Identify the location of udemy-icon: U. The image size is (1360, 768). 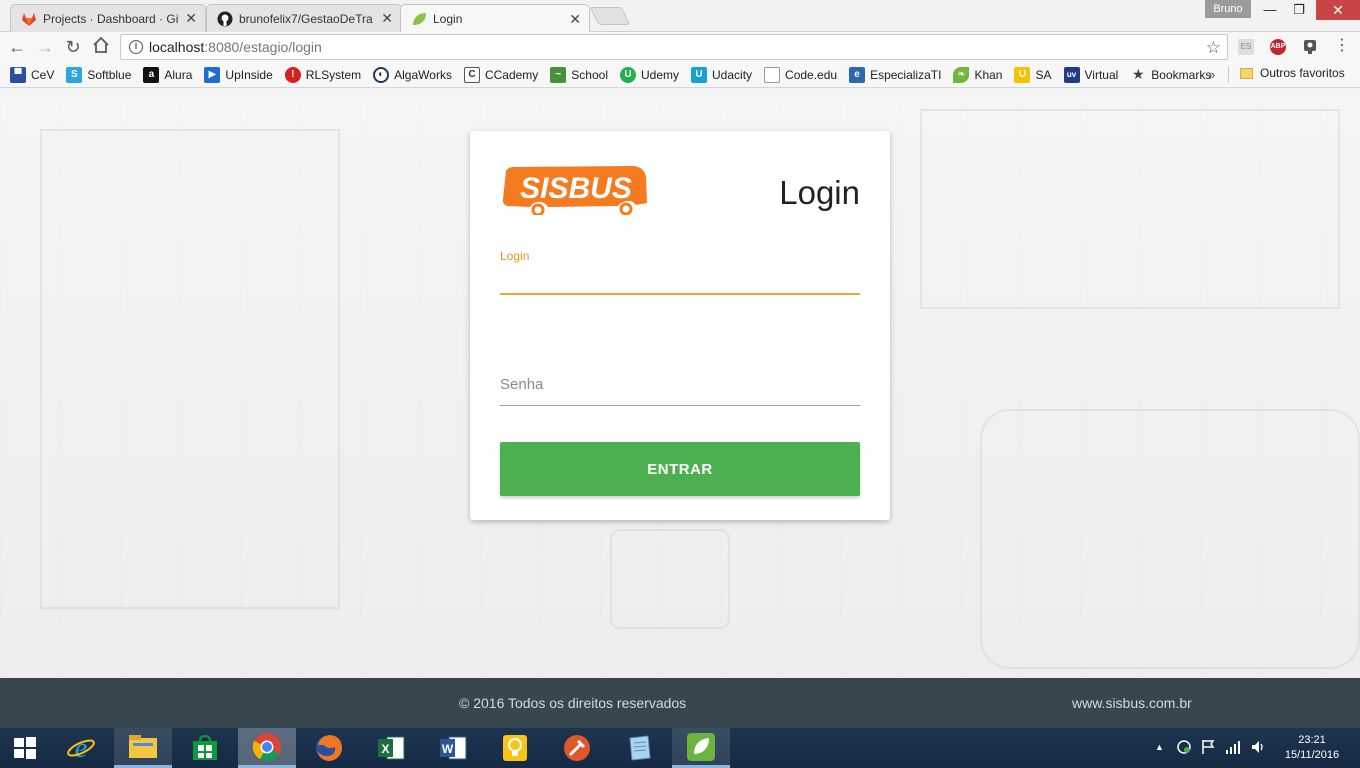
(628, 74).